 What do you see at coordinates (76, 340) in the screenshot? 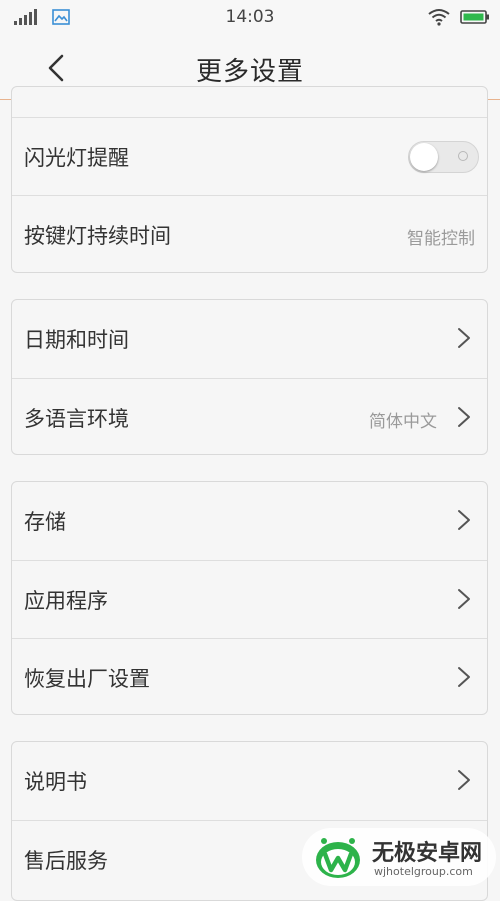
I see `settings-row-label: 日期和时间` at bounding box center [76, 340].